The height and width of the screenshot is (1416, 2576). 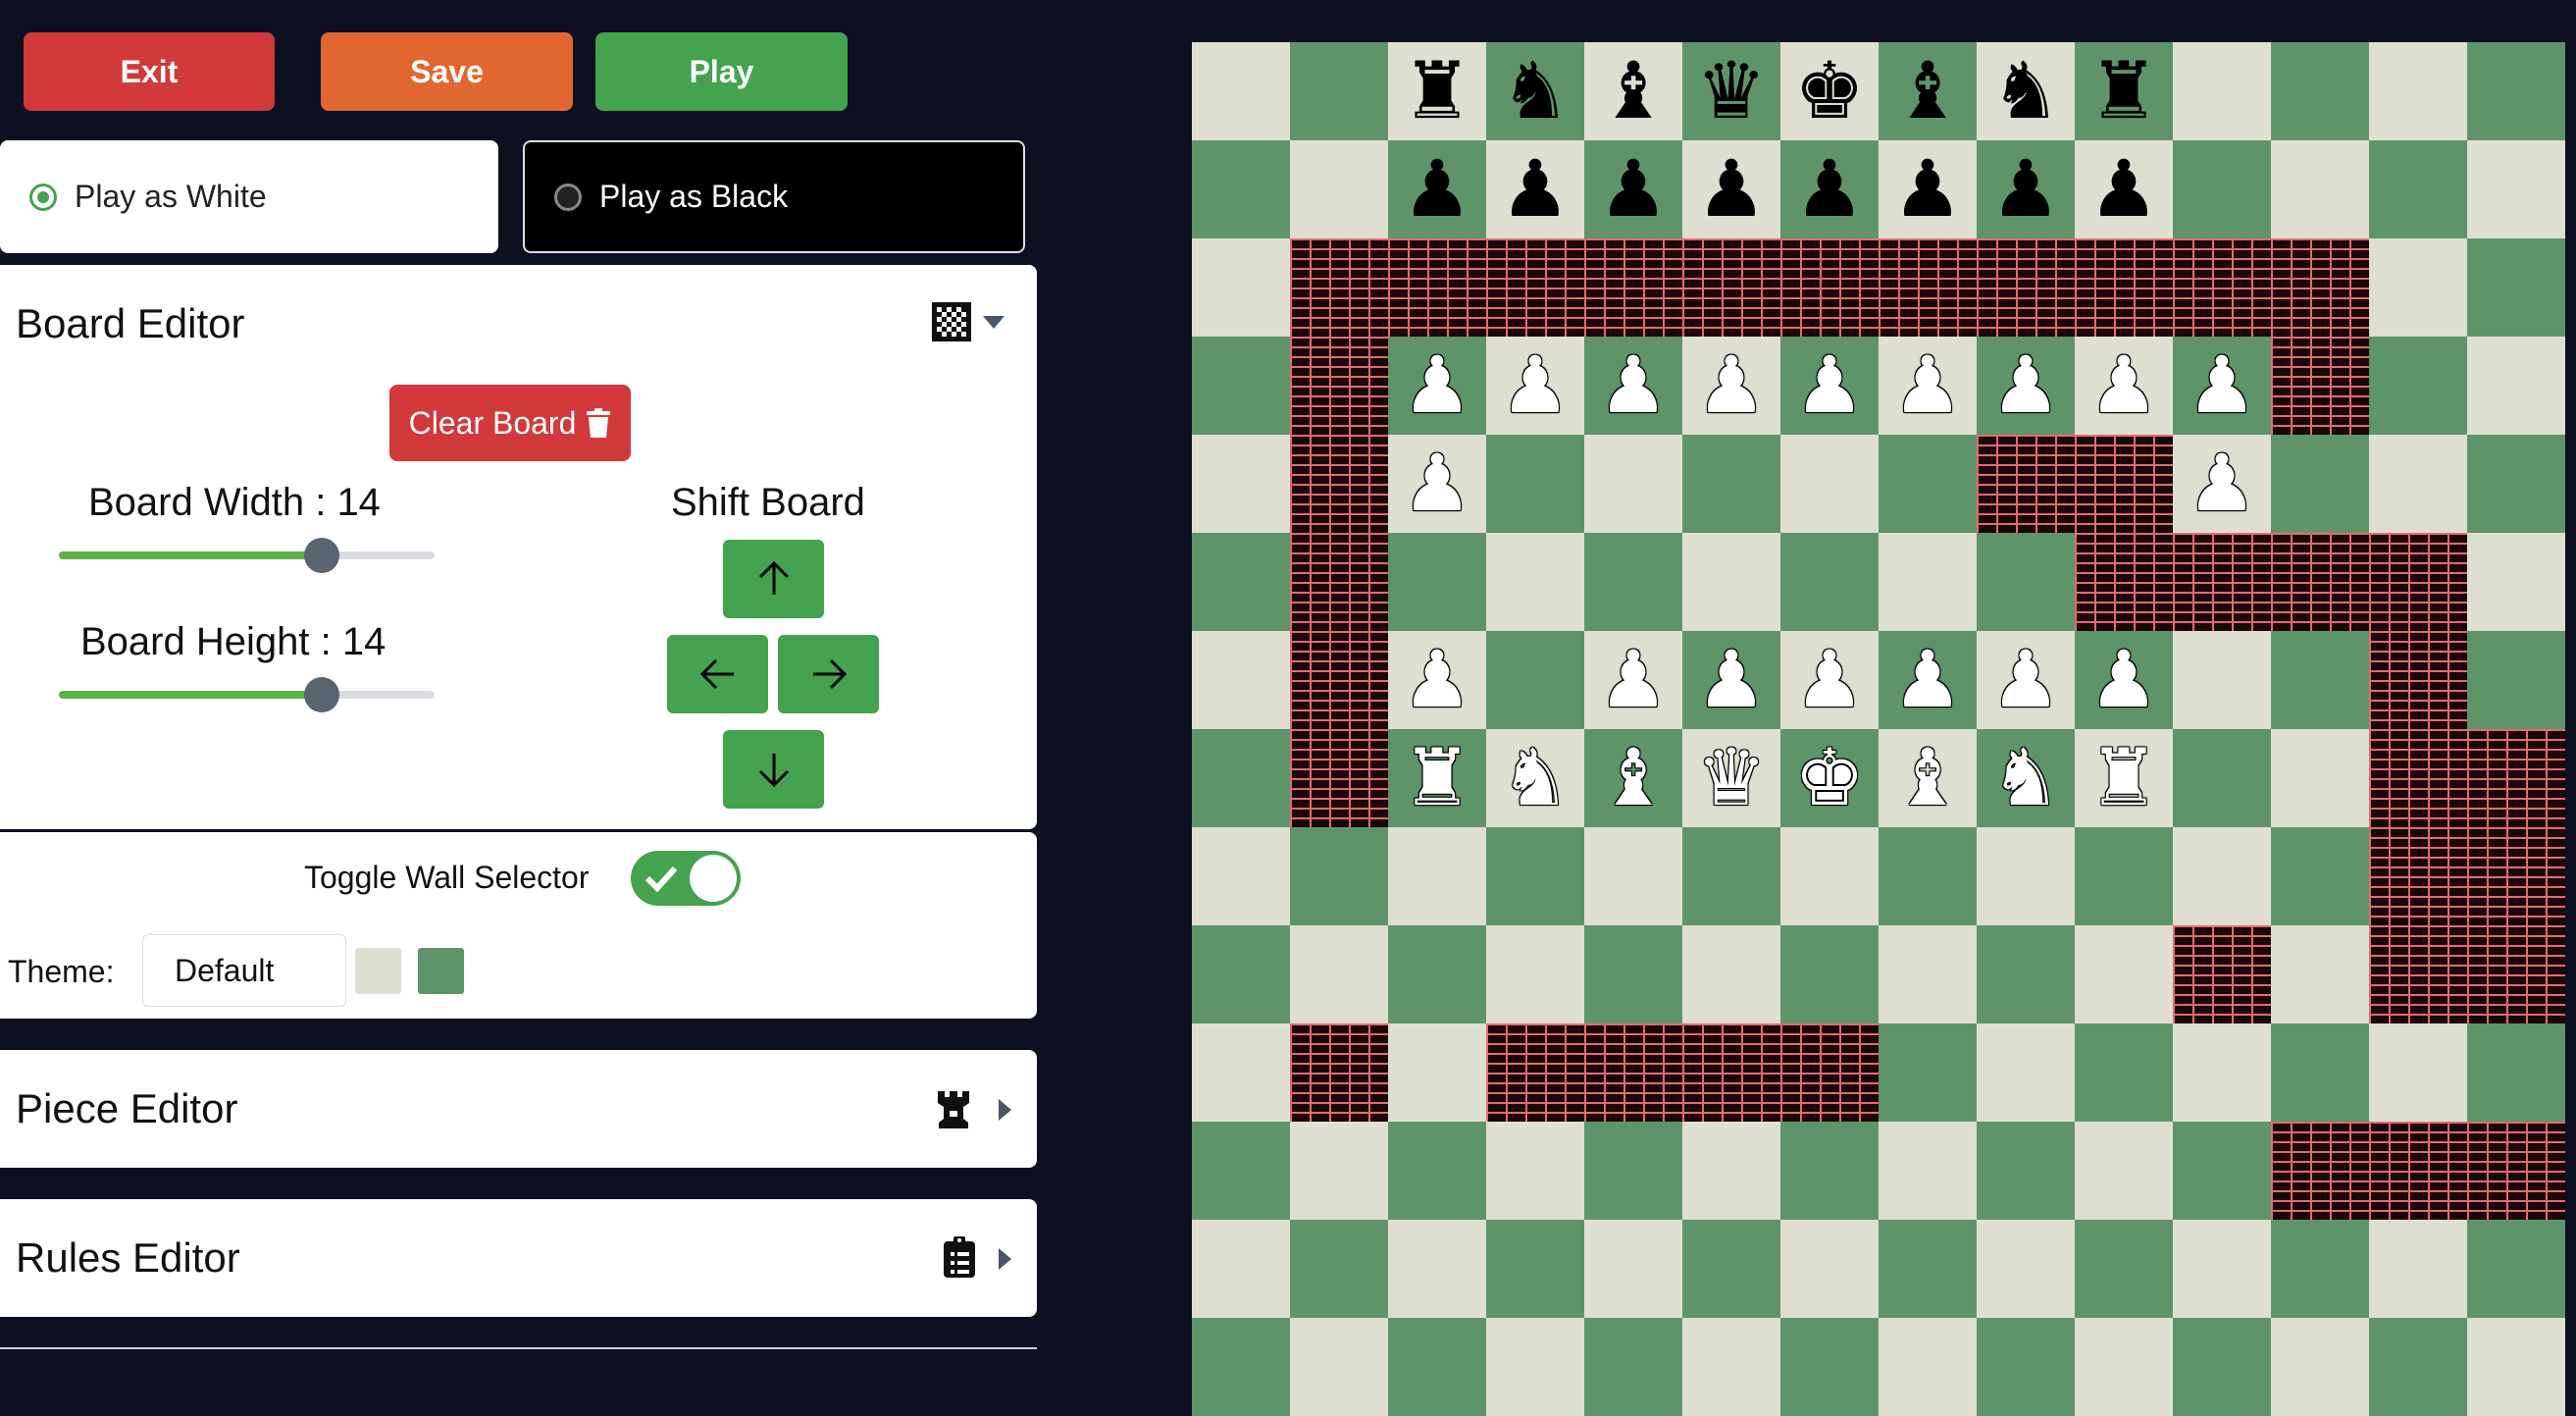 I want to click on board-height-slider-handle, so click(x=322, y=695).